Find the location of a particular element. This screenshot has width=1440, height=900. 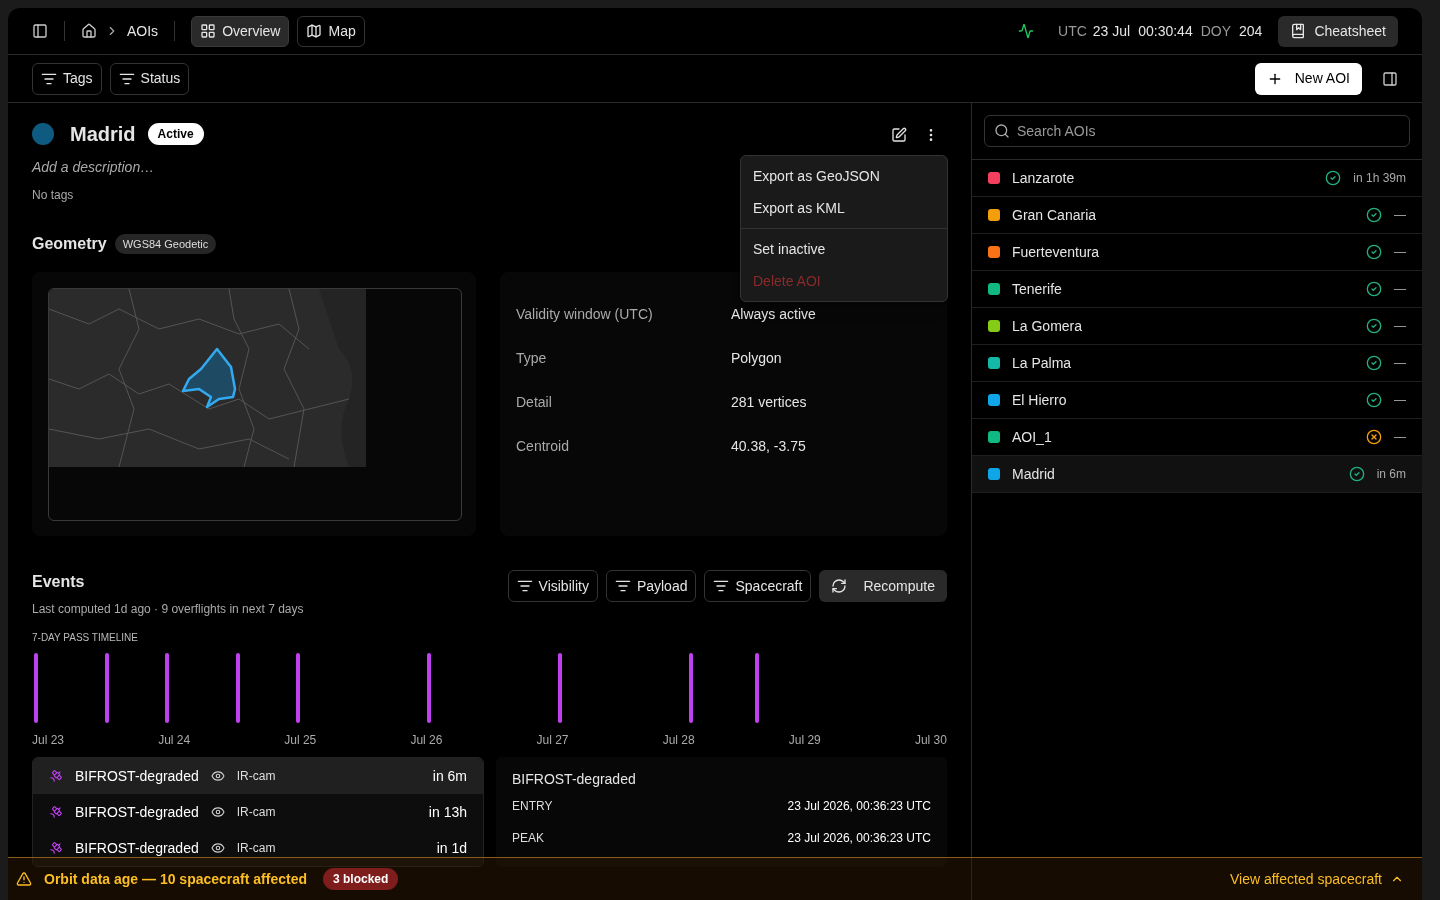

clock-date: 23 Jul is located at coordinates (1111, 31).